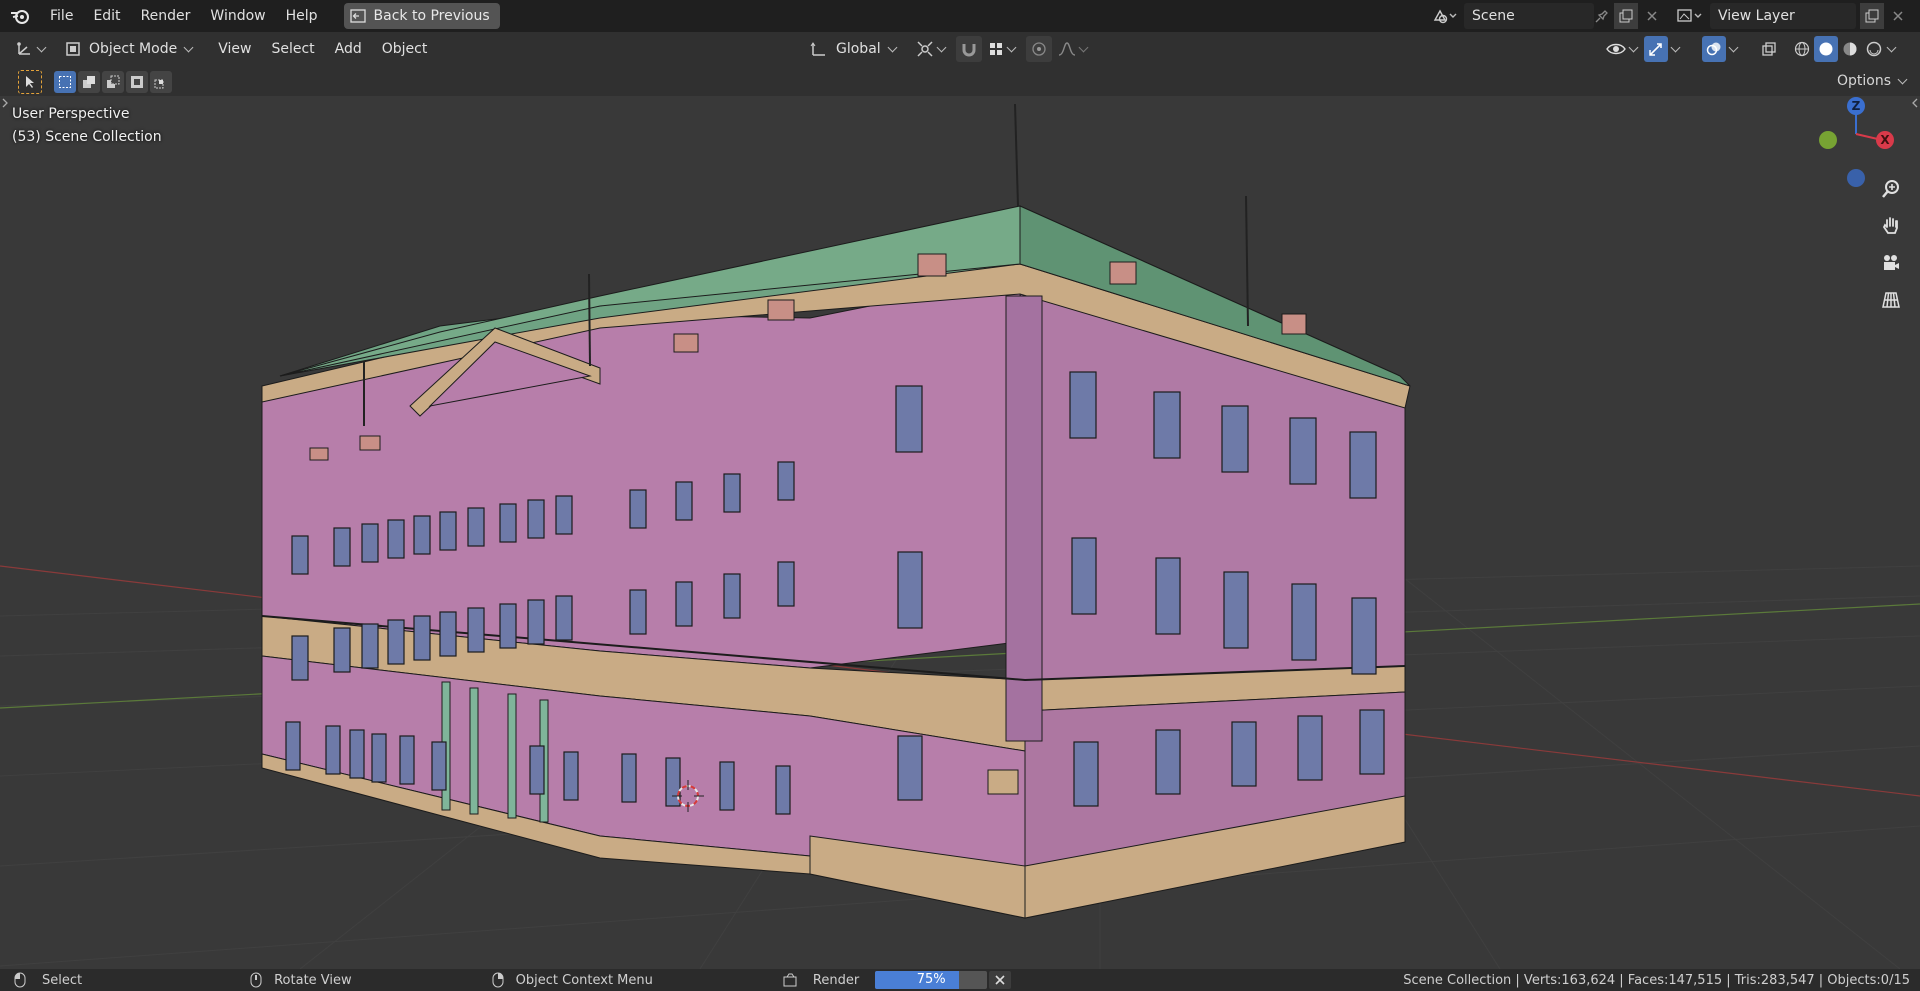  What do you see at coordinates (234, 49) in the screenshot?
I see `menu-view: View` at bounding box center [234, 49].